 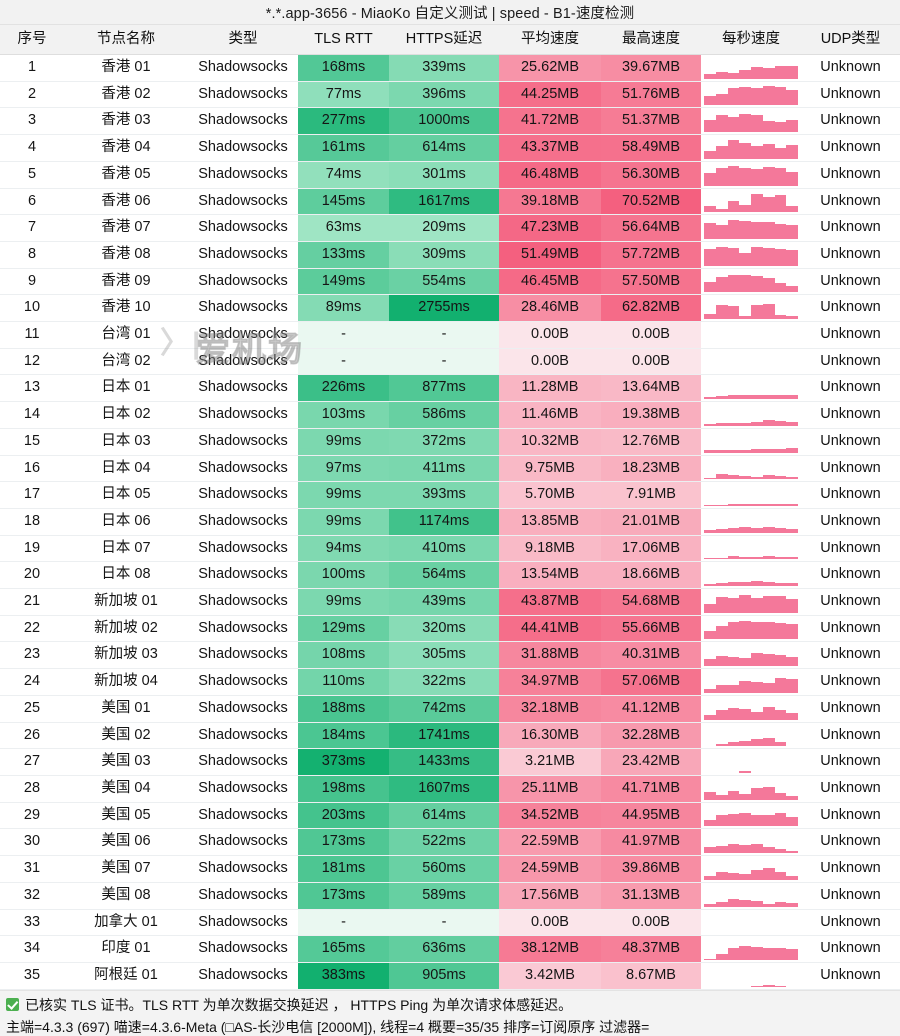 I want to click on column-header-name: 节点名称, so click(x=126, y=40).